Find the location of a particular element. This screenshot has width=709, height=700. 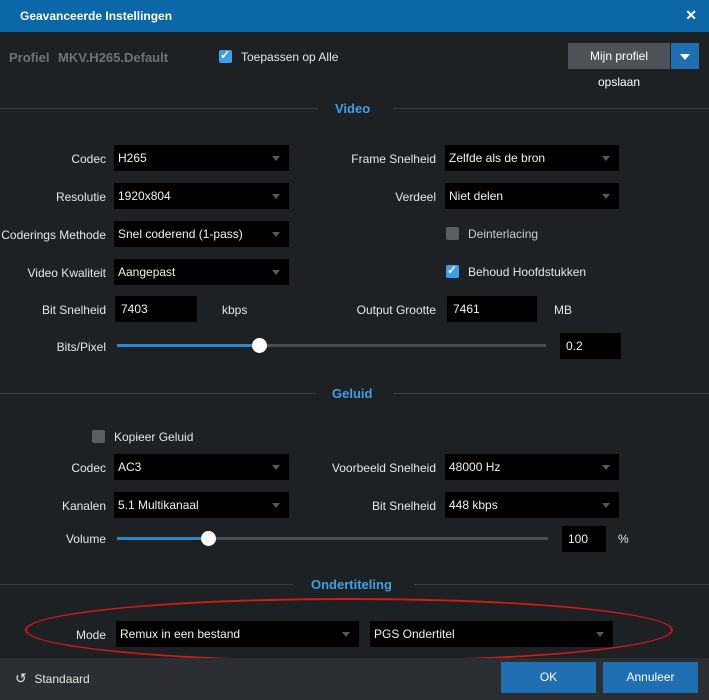

apply-all-label: Toepassen op Alle is located at coordinates (290, 57).